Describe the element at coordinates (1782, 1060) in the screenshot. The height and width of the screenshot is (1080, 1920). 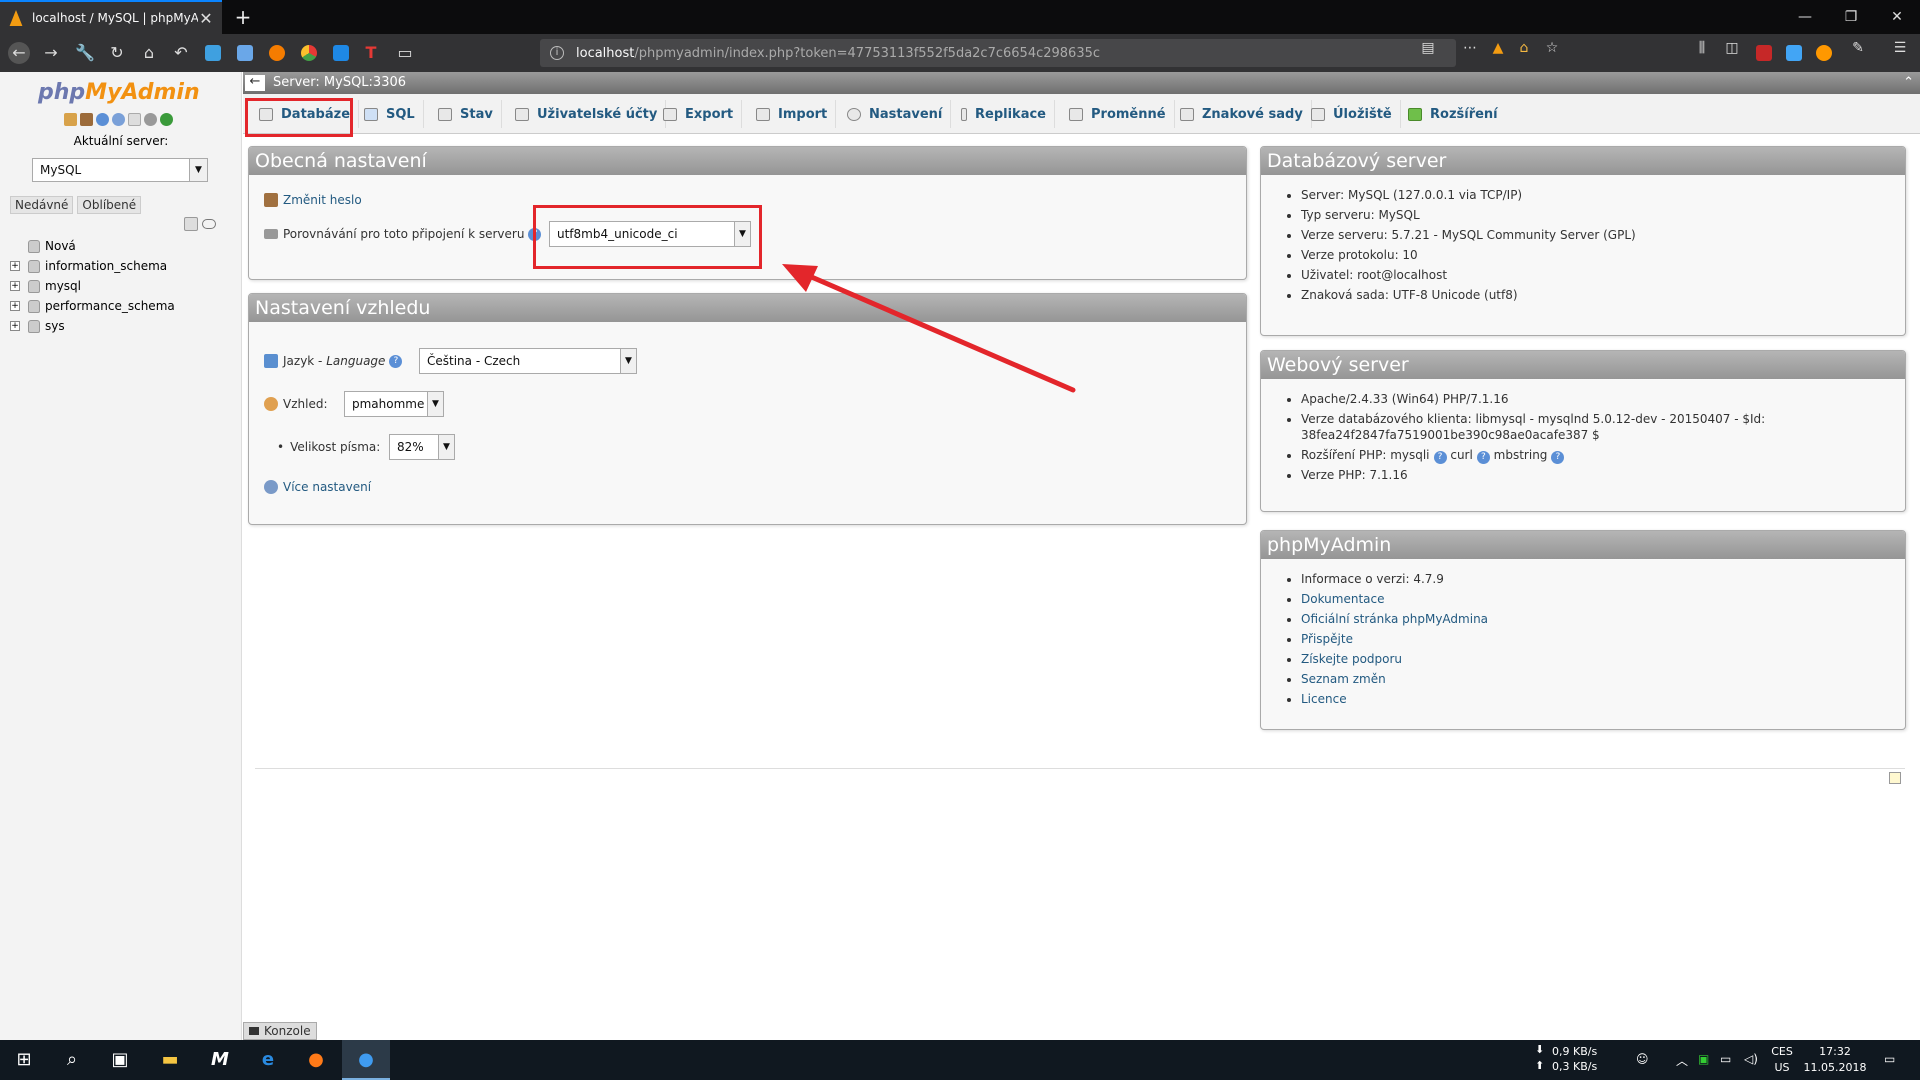
I see `input-language: CES US` at that location.